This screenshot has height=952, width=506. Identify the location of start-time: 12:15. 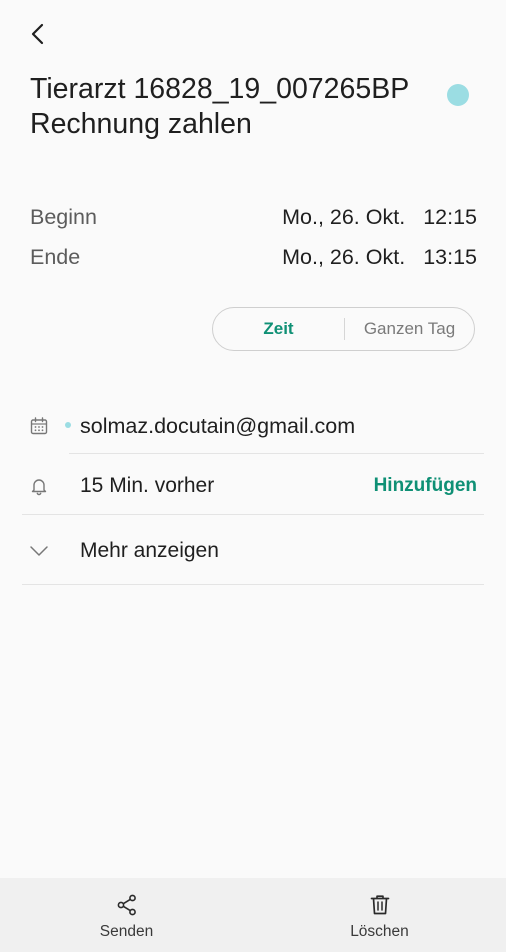
(450, 217).